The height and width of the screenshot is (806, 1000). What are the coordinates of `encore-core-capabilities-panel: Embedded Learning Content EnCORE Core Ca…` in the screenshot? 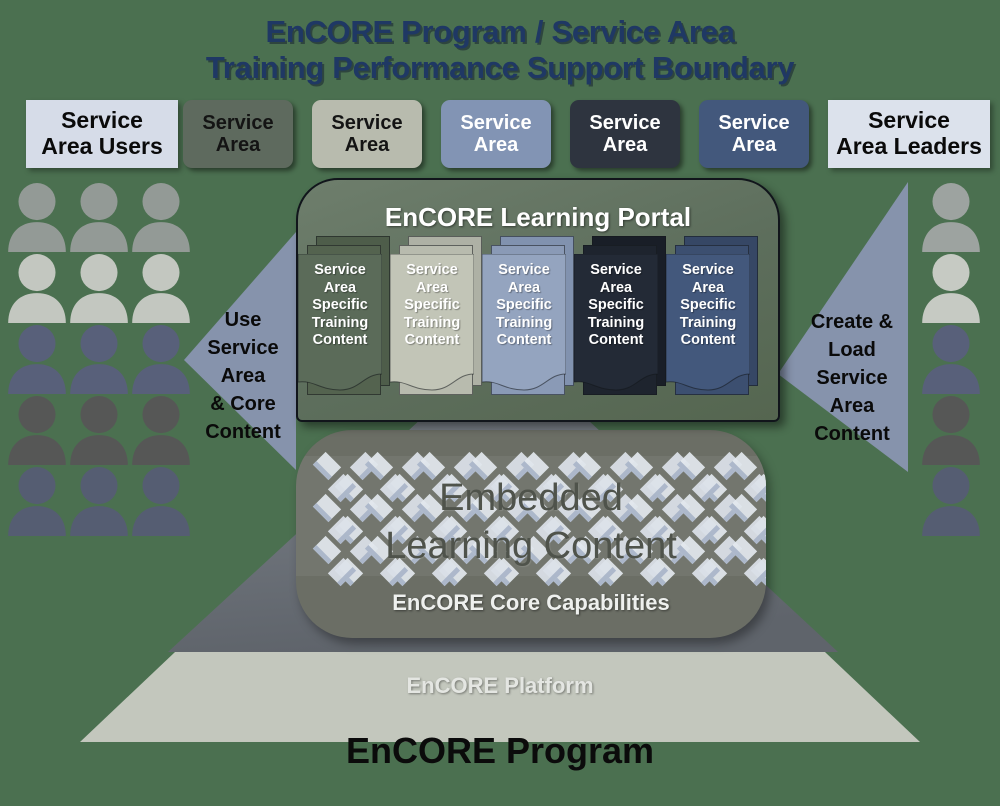 It's located at (531, 534).